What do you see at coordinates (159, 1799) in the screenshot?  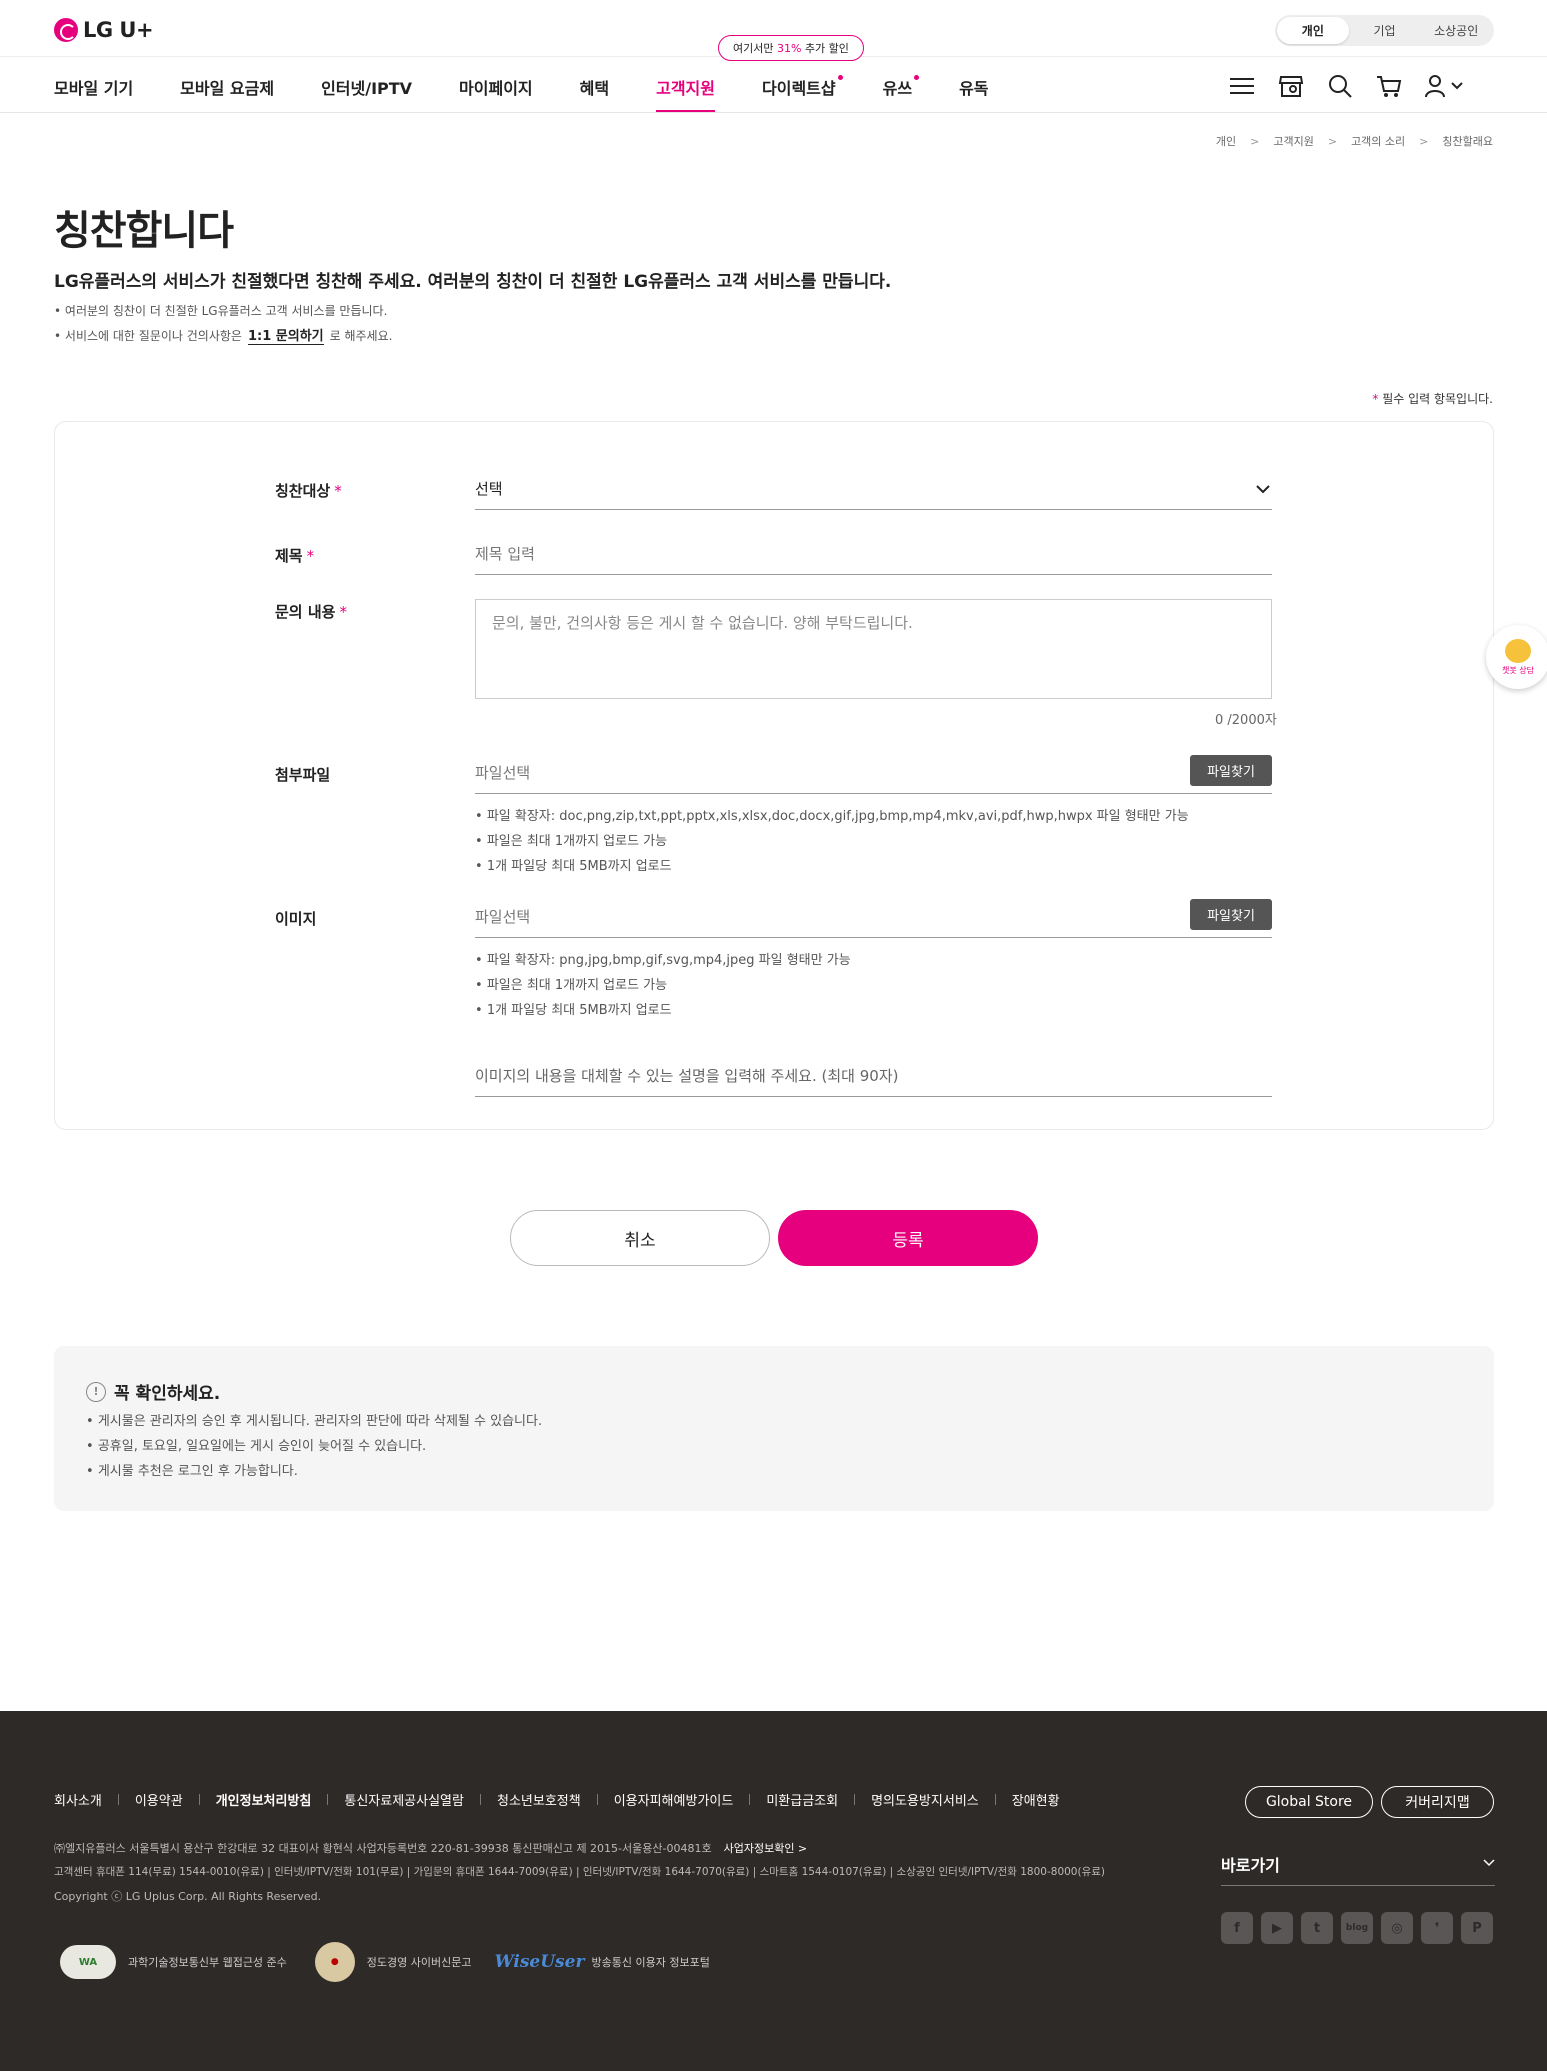 I see `footer-link: 이용약관` at bounding box center [159, 1799].